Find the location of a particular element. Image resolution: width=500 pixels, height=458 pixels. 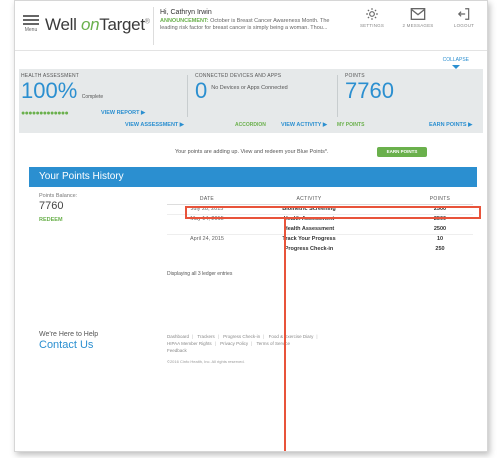

messages-button: 2 MESSAGES is located at coordinates (418, 17).